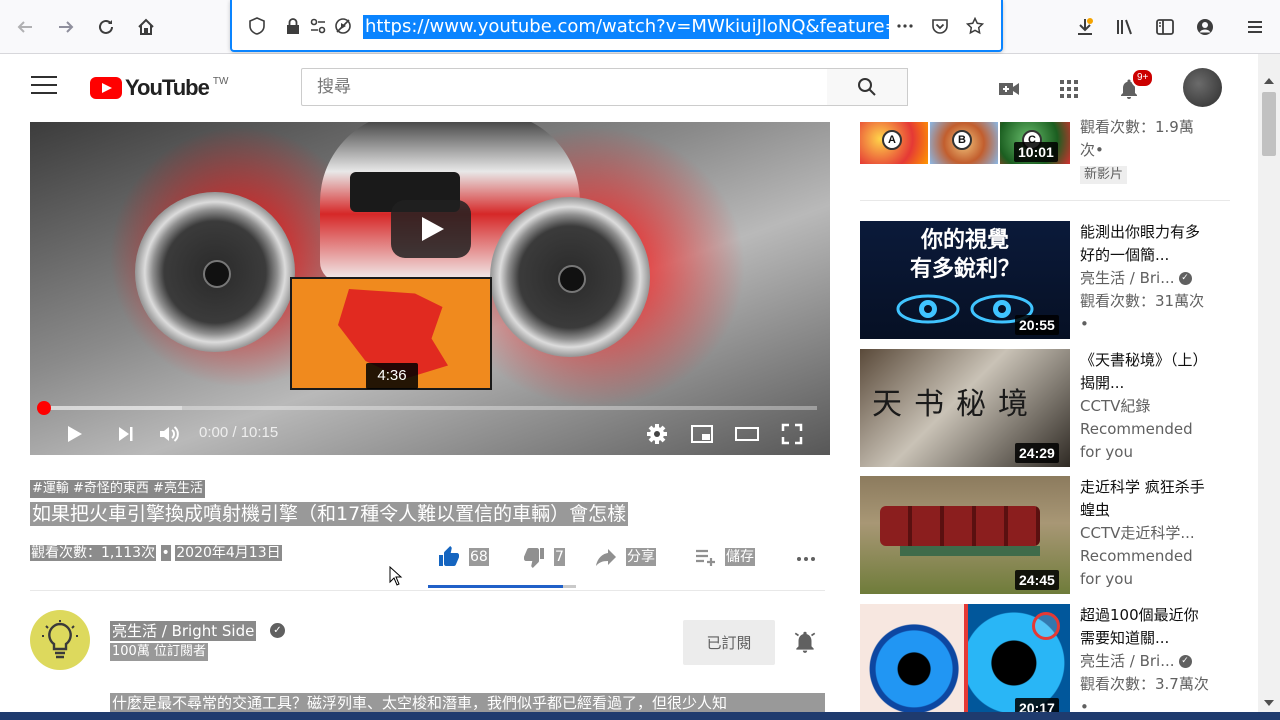 This screenshot has width=1280, height=720. What do you see at coordinates (1125, 27) in the screenshot?
I see `library-icon` at bounding box center [1125, 27].